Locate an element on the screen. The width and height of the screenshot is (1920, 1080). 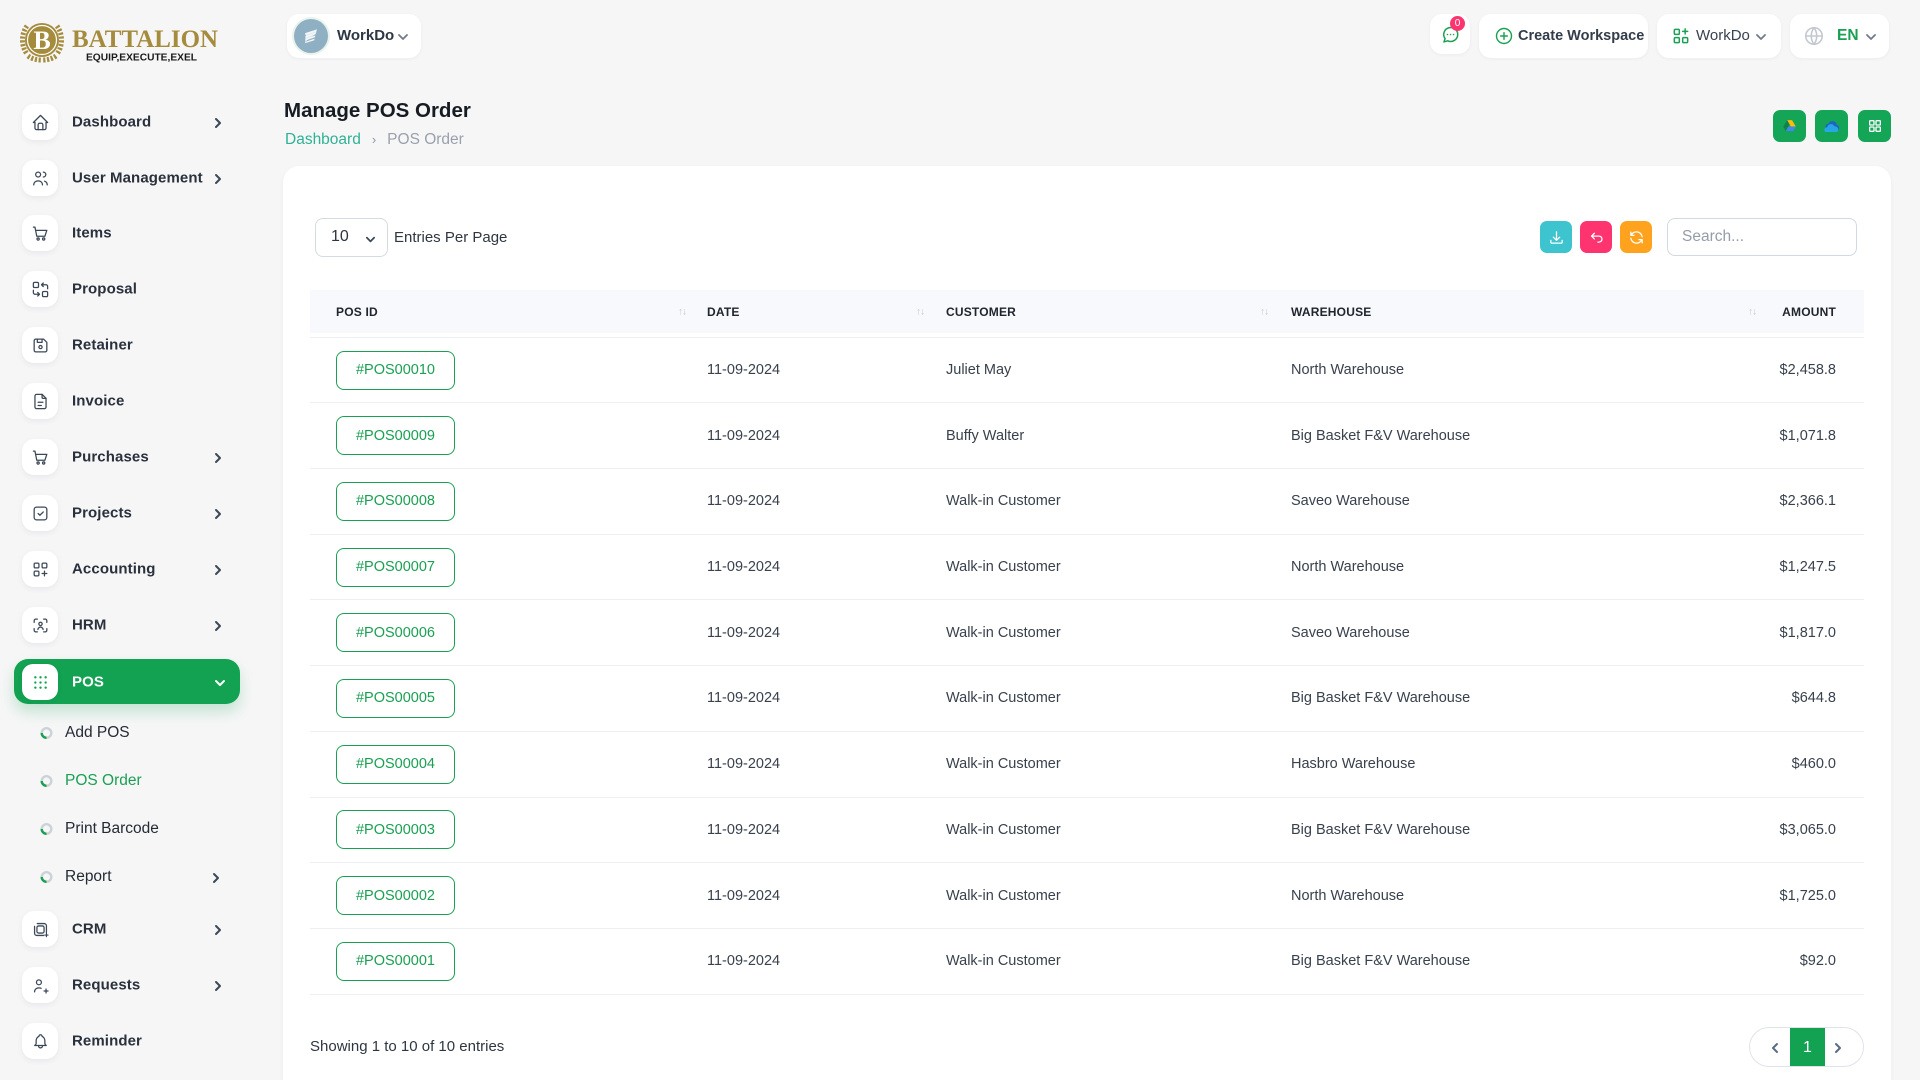
svg-text: BATTALION is located at coordinates (145, 39).